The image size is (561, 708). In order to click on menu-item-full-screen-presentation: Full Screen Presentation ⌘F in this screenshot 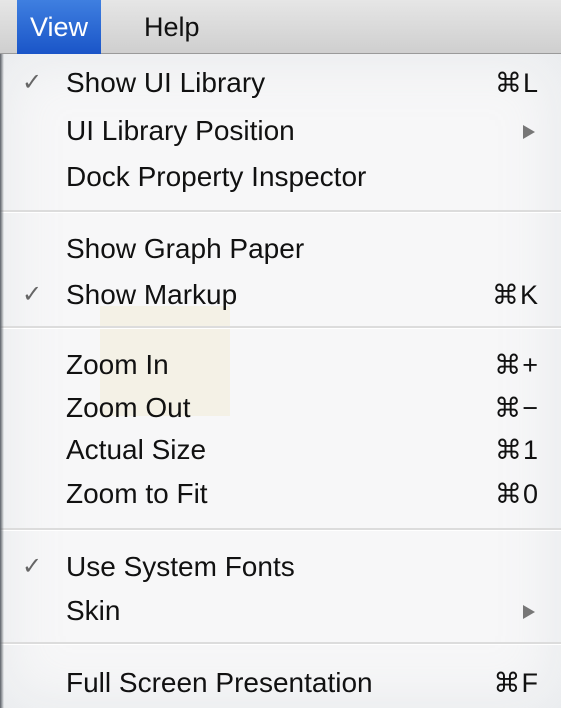, I will do `click(280, 683)`.